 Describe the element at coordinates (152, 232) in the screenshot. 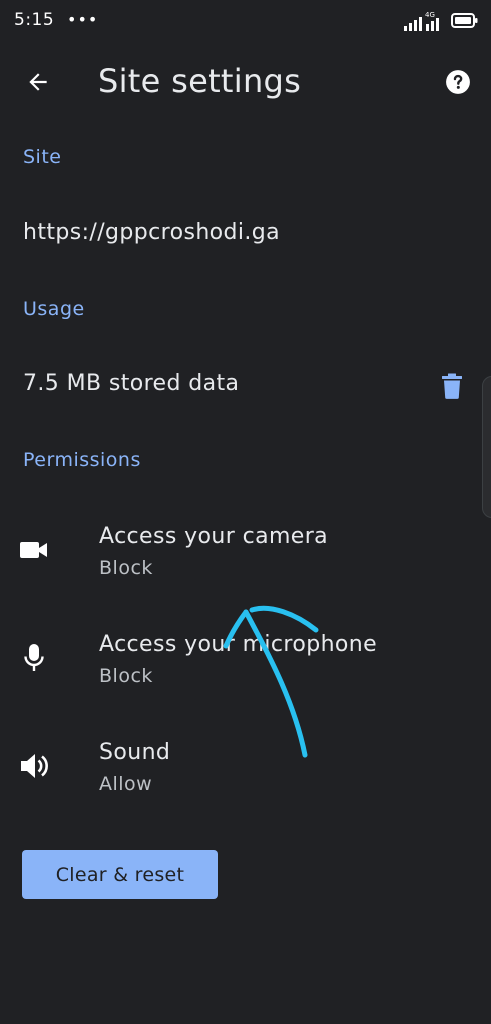

I see `site-url: https://gppcroshodi.ga` at that location.